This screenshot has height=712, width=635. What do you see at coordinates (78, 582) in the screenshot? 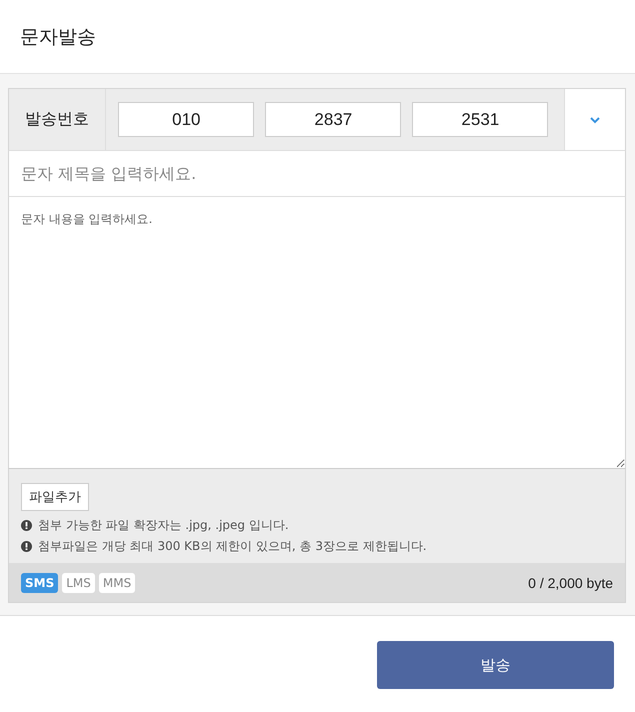
I see `message-type-button: LMS` at bounding box center [78, 582].